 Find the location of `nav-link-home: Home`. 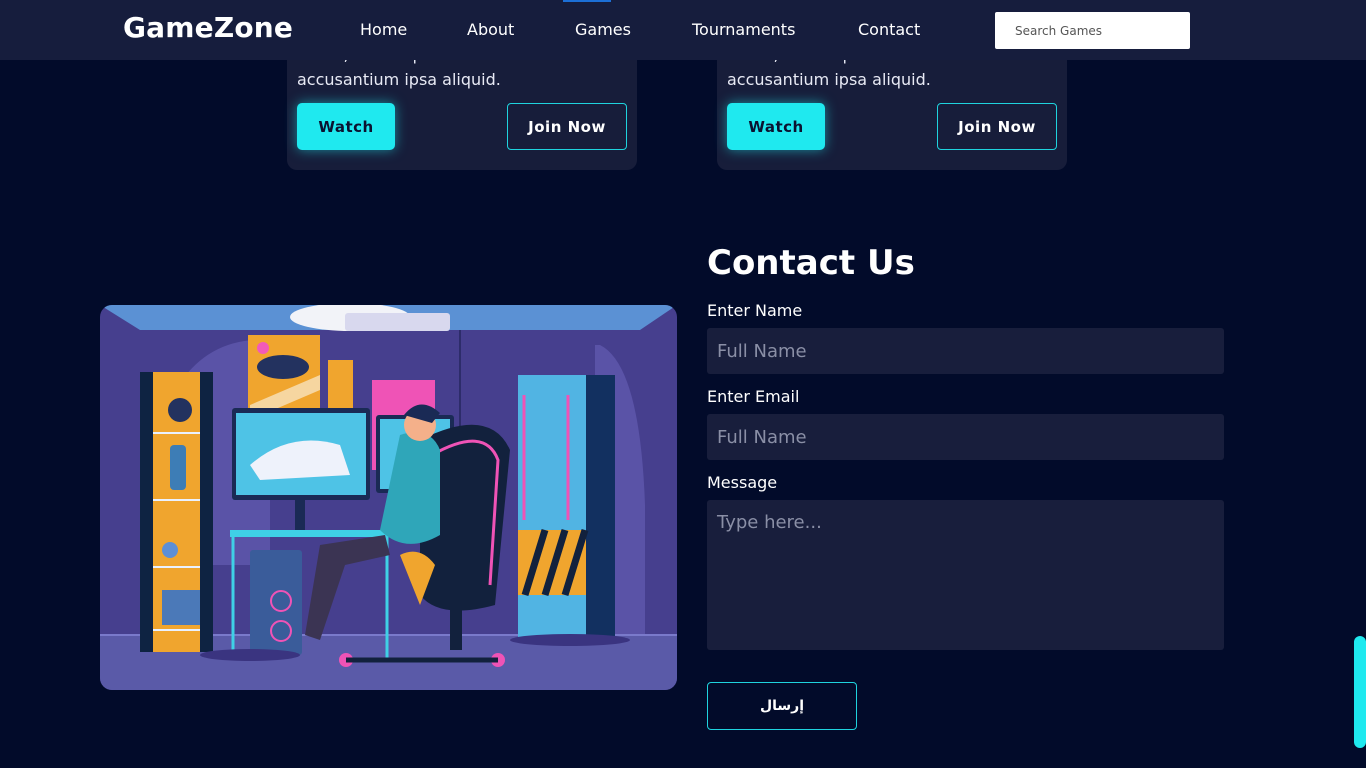

nav-link-home: Home is located at coordinates (383, 29).